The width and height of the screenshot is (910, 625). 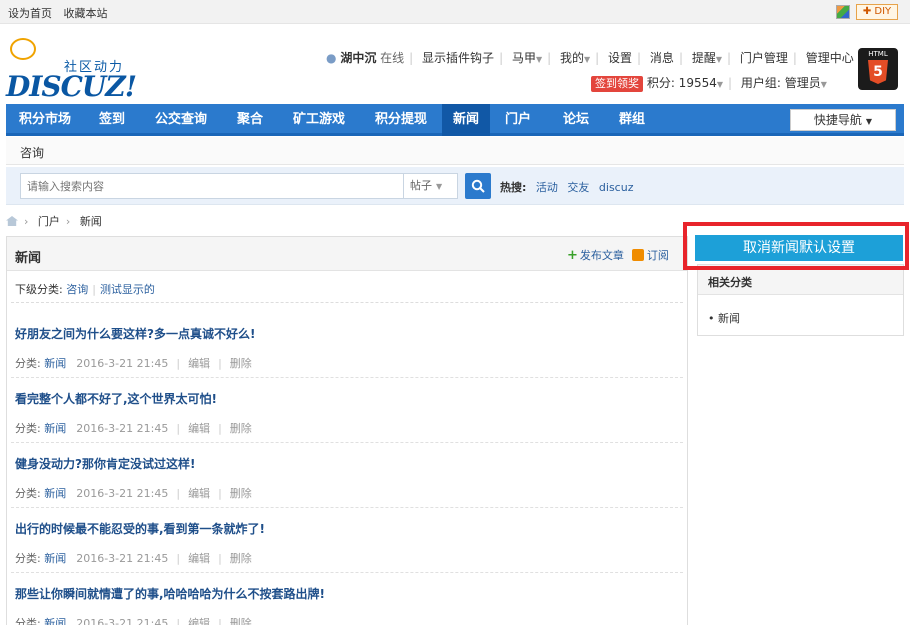 I want to click on search-bar: 帖子 ▼ 热搜: 活动 交友 discuz, so click(x=455, y=186).